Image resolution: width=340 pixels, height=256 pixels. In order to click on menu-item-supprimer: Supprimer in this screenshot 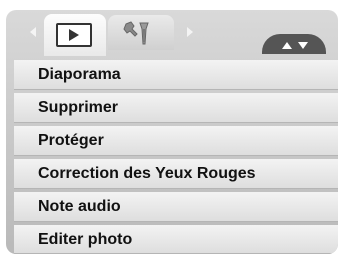, I will do `click(176, 108)`.